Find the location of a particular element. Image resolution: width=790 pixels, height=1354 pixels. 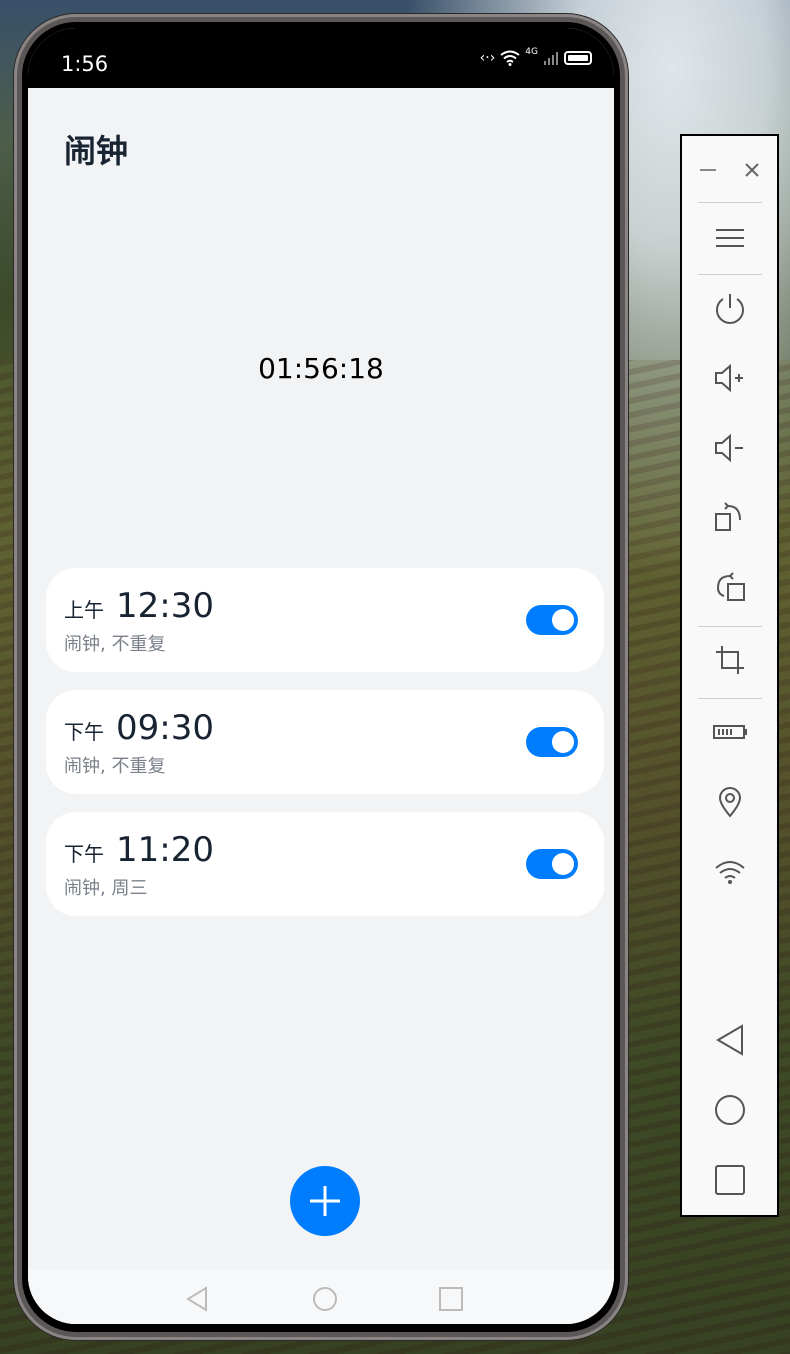

alarm-time: 09:30 is located at coordinates (165, 728).